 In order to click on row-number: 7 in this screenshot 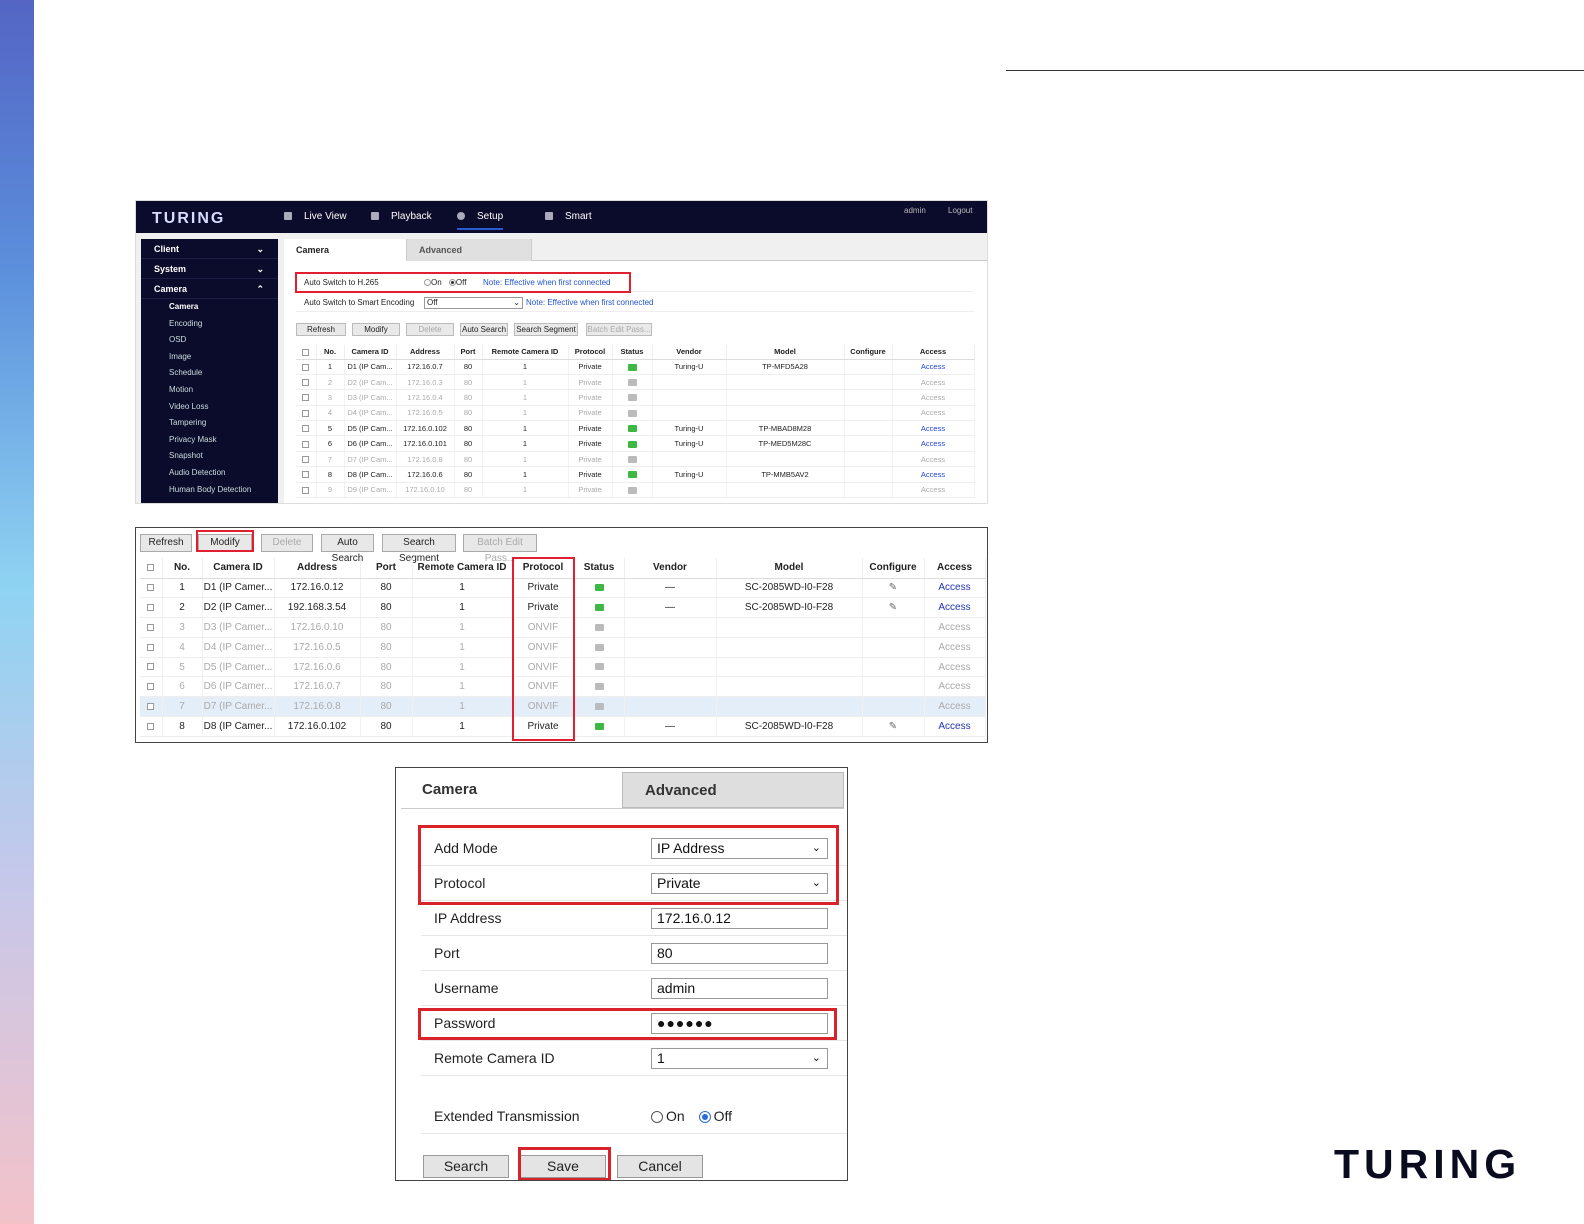, I will do `click(182, 707)`.